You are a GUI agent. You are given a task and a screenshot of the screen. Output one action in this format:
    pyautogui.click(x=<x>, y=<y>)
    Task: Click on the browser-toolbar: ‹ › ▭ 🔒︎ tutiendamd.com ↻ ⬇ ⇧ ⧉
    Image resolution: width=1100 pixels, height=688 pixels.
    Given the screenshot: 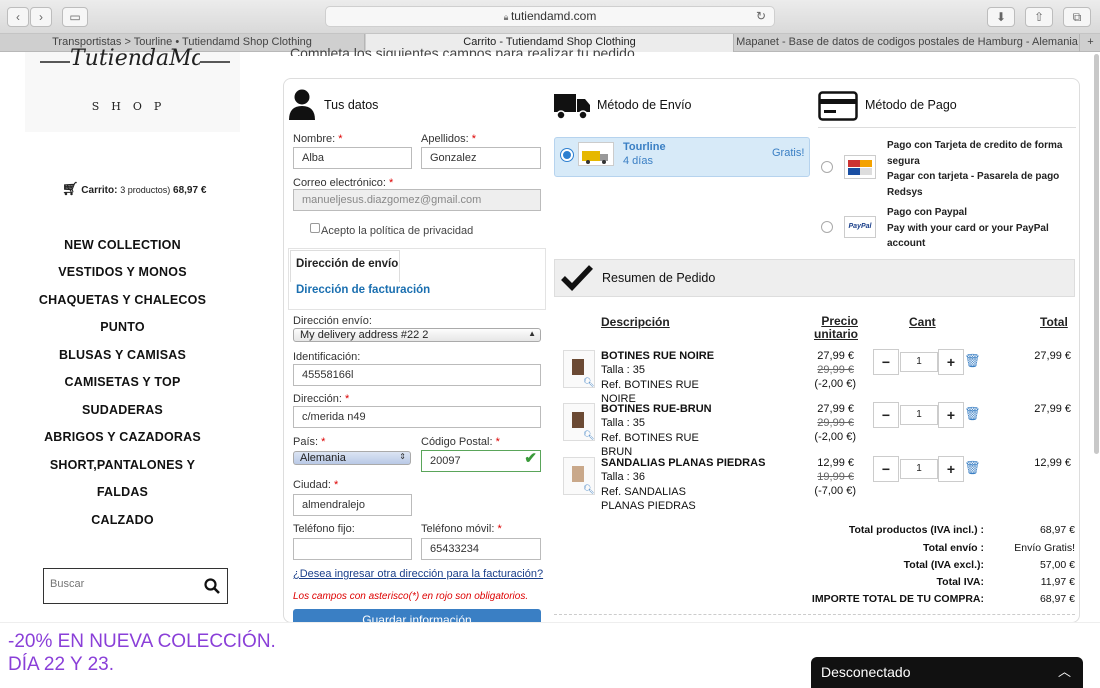 What is the action you would take?
    pyautogui.click(x=550, y=17)
    